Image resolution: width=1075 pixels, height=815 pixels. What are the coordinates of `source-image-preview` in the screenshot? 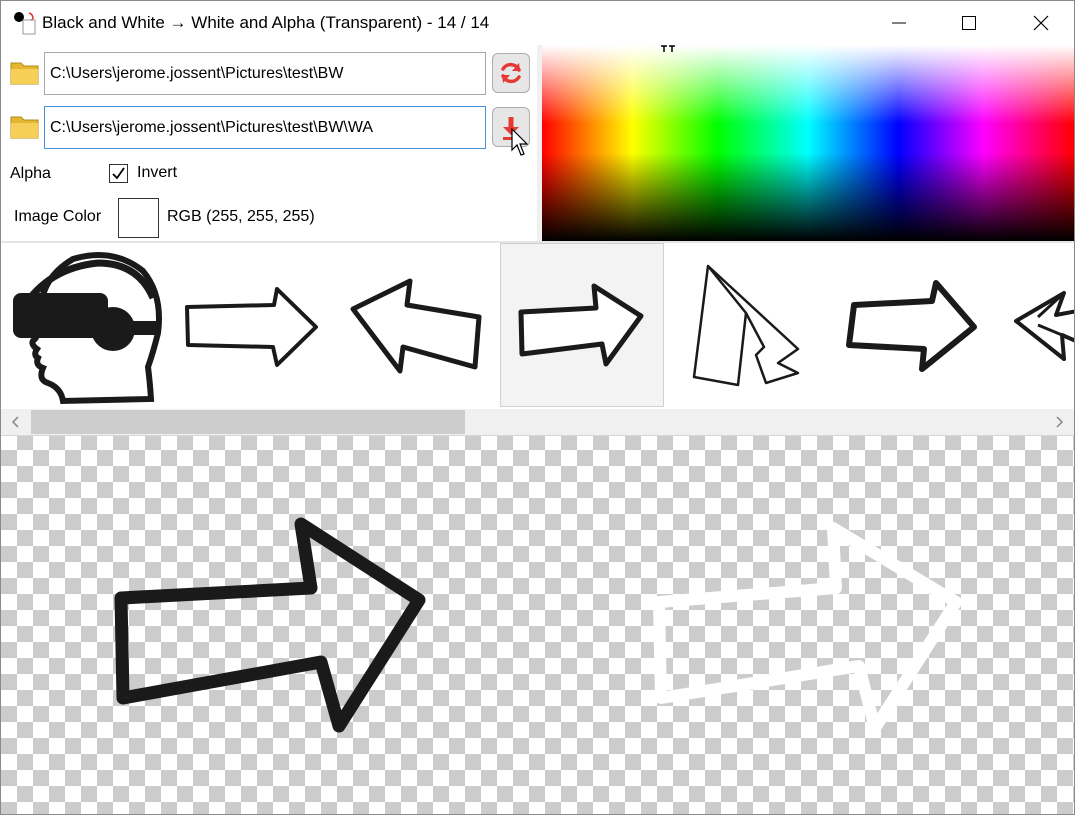 It's located at (270, 625).